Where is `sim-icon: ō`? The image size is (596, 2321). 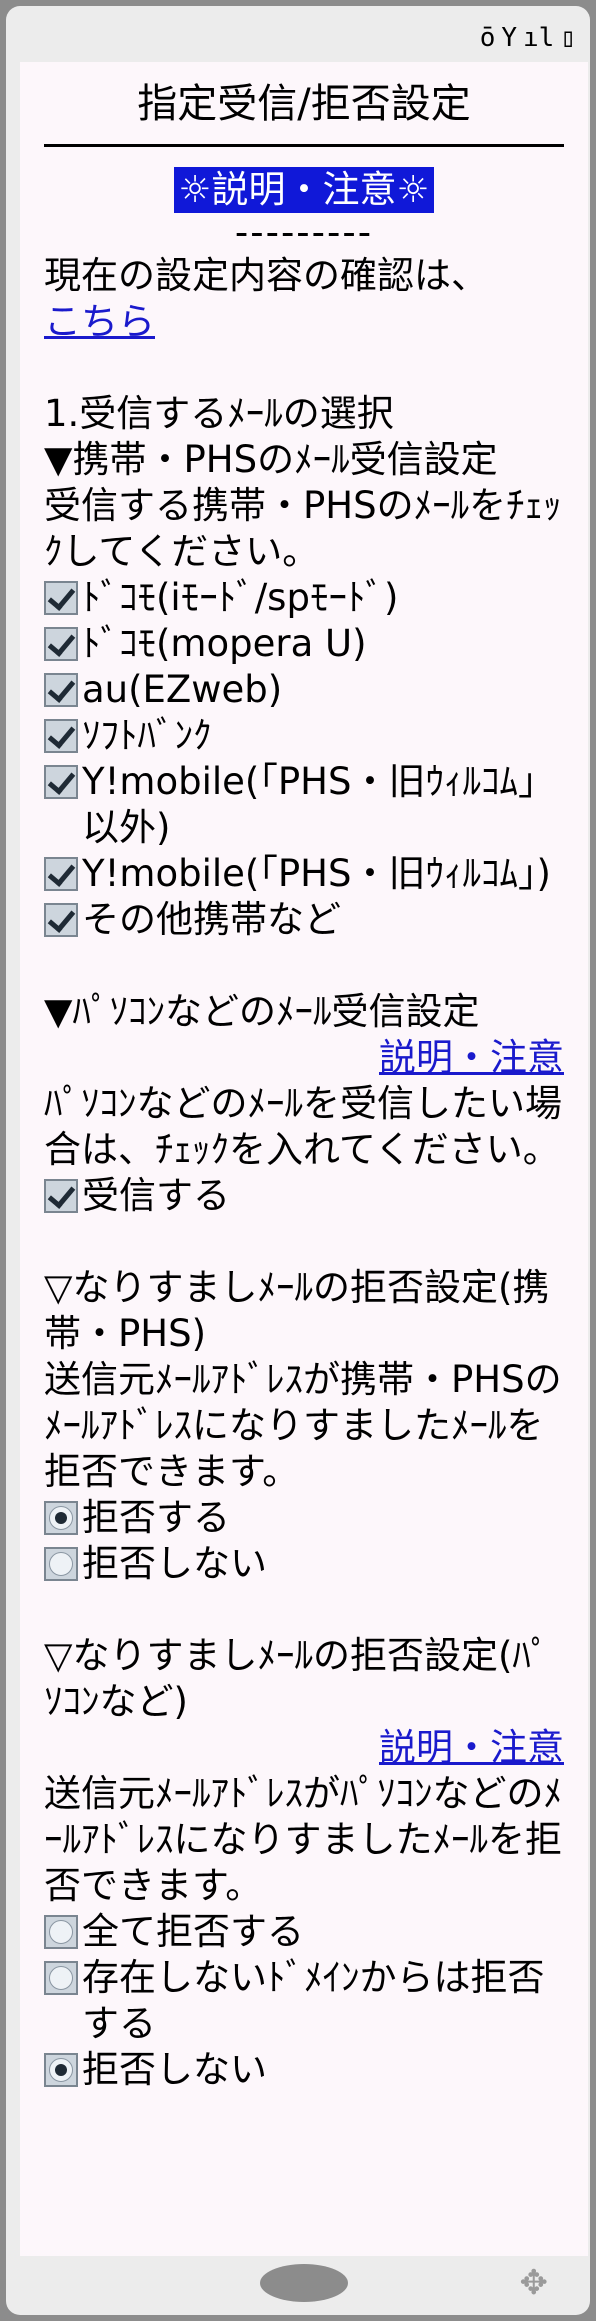
sim-icon: ō is located at coordinates (487, 38).